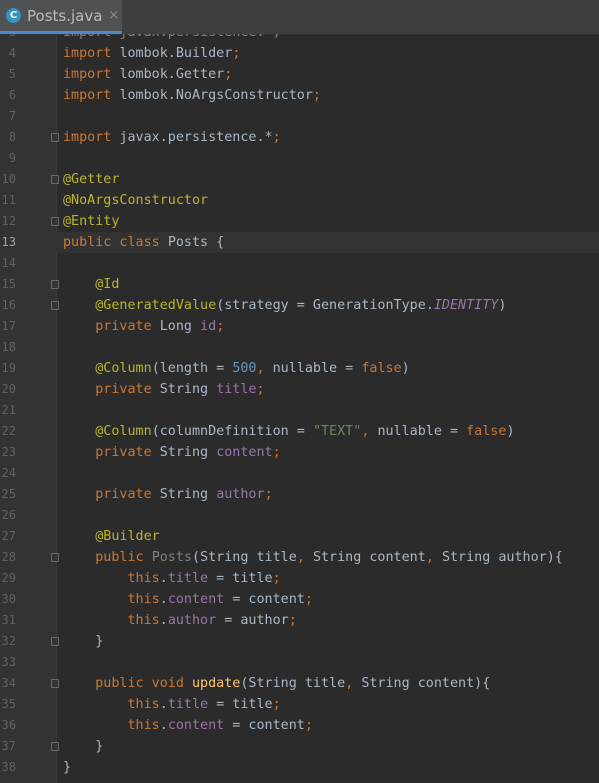 The width and height of the screenshot is (599, 783). I want to click on line-number: 22, so click(8, 431).